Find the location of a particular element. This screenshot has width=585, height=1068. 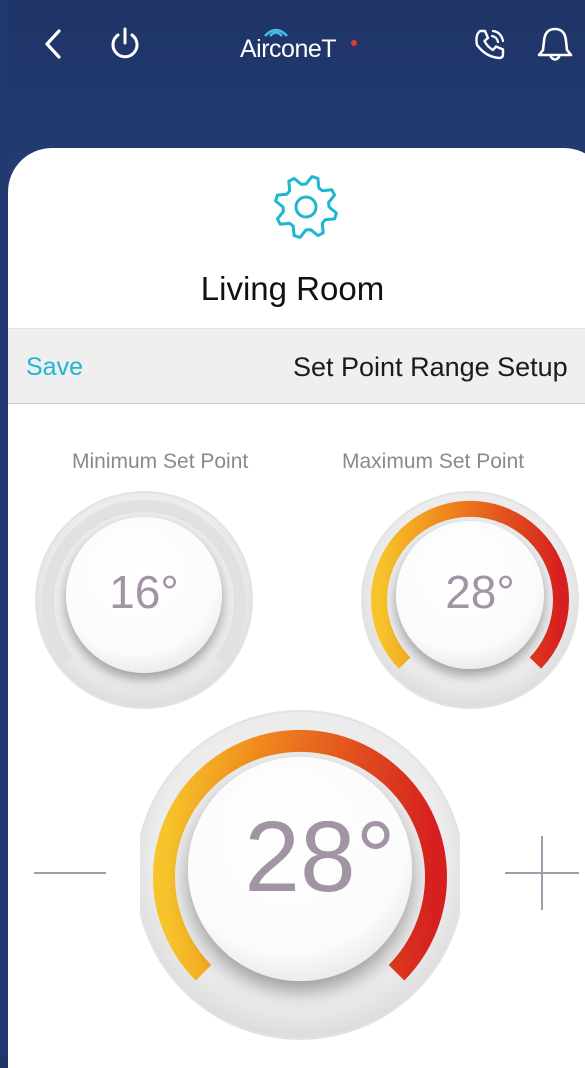

settings-button is located at coordinates (306, 209).